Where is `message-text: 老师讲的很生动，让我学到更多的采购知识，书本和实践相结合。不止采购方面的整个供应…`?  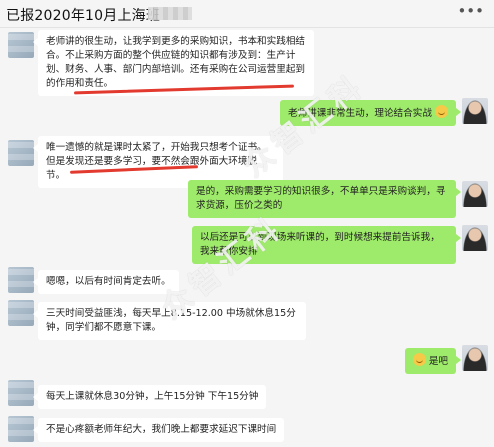
message-text: 老师讲的很生动，让我学到更多的采购知识，书本和实践相结合。不止采购方面的整个供应… is located at coordinates (176, 62).